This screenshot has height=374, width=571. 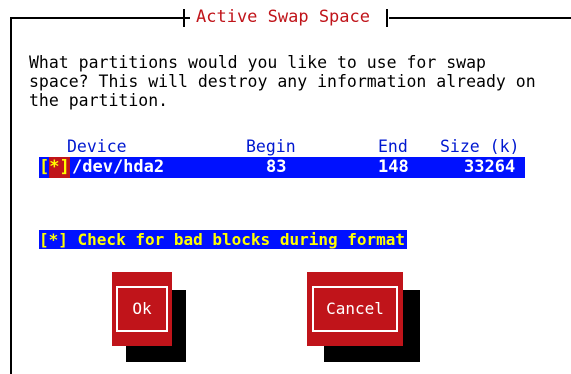 I want to click on ok-button: Ok, so click(x=142, y=309).